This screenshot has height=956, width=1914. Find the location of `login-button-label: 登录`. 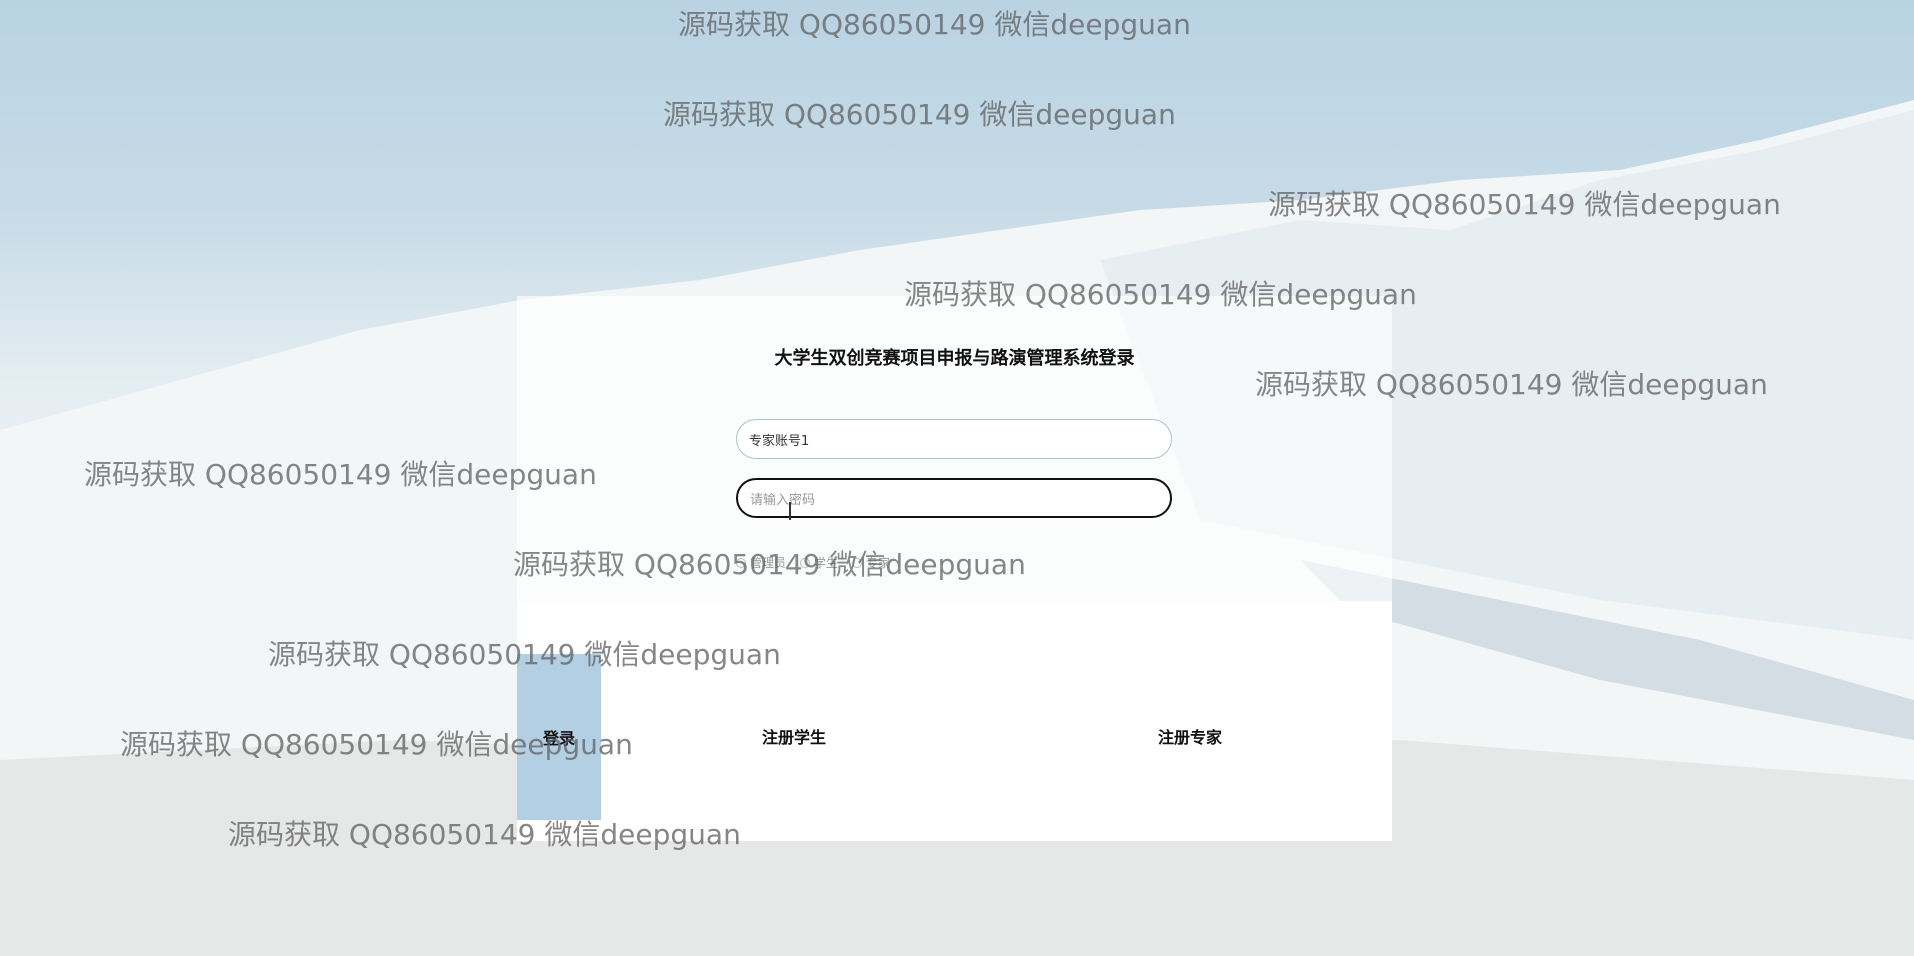

login-button-label: 登录 is located at coordinates (558, 738).